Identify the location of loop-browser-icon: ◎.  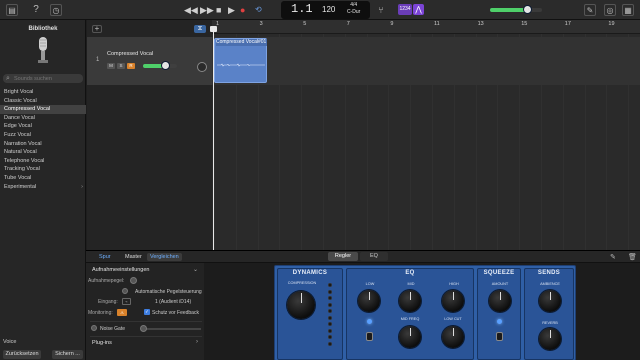
(610, 10).